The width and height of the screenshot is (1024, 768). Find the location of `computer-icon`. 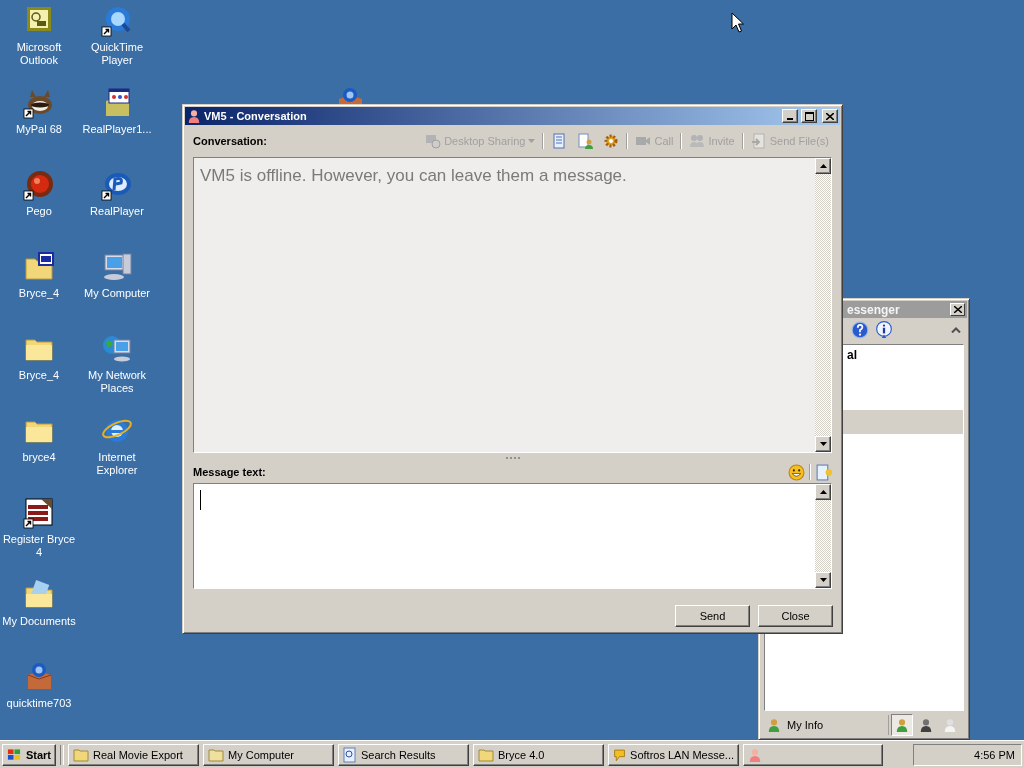

computer-icon is located at coordinates (117, 267).